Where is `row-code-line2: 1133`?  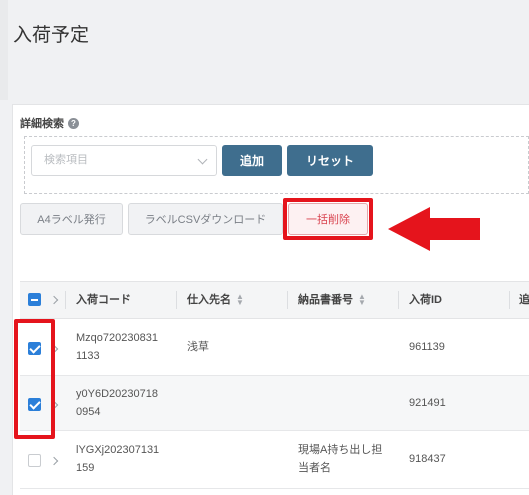 row-code-line2: 1133 is located at coordinates (88, 356).